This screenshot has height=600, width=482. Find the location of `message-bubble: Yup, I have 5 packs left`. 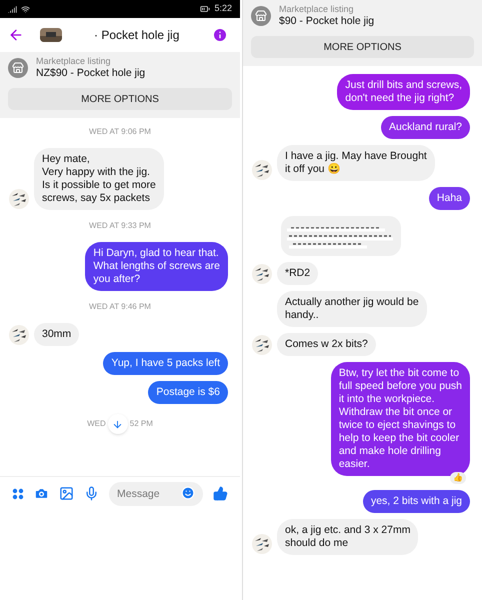

message-bubble: Yup, I have 5 packs left is located at coordinates (165, 364).